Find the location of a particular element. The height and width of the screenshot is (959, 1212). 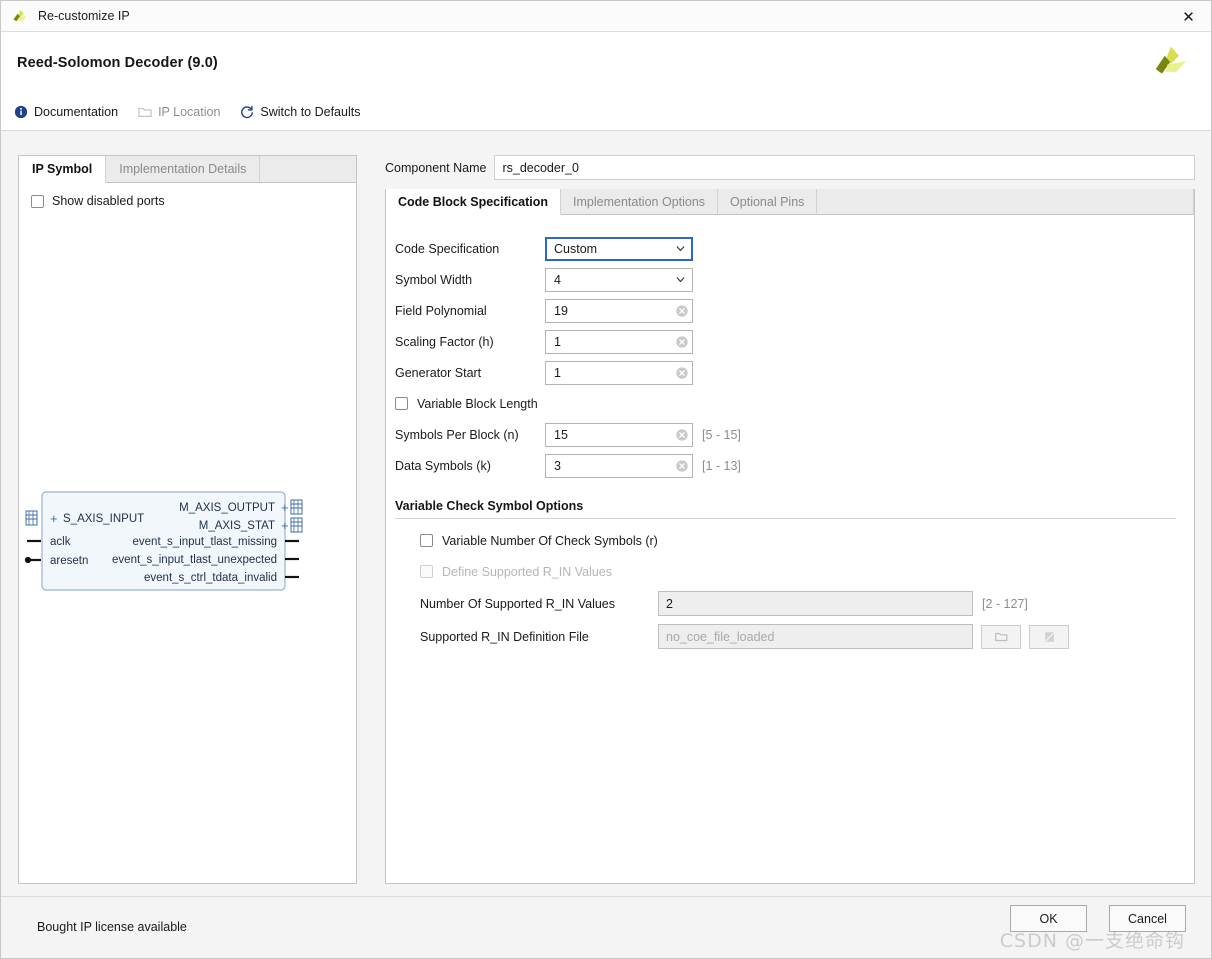

section-divider is located at coordinates (785, 518).